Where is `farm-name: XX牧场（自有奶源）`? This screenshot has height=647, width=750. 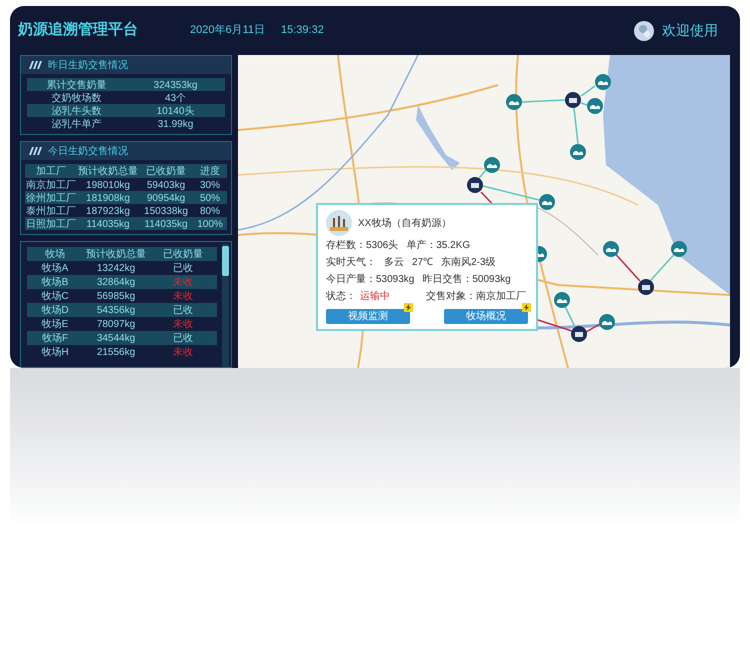 farm-name: XX牧场（自有奶源） is located at coordinates (405, 223).